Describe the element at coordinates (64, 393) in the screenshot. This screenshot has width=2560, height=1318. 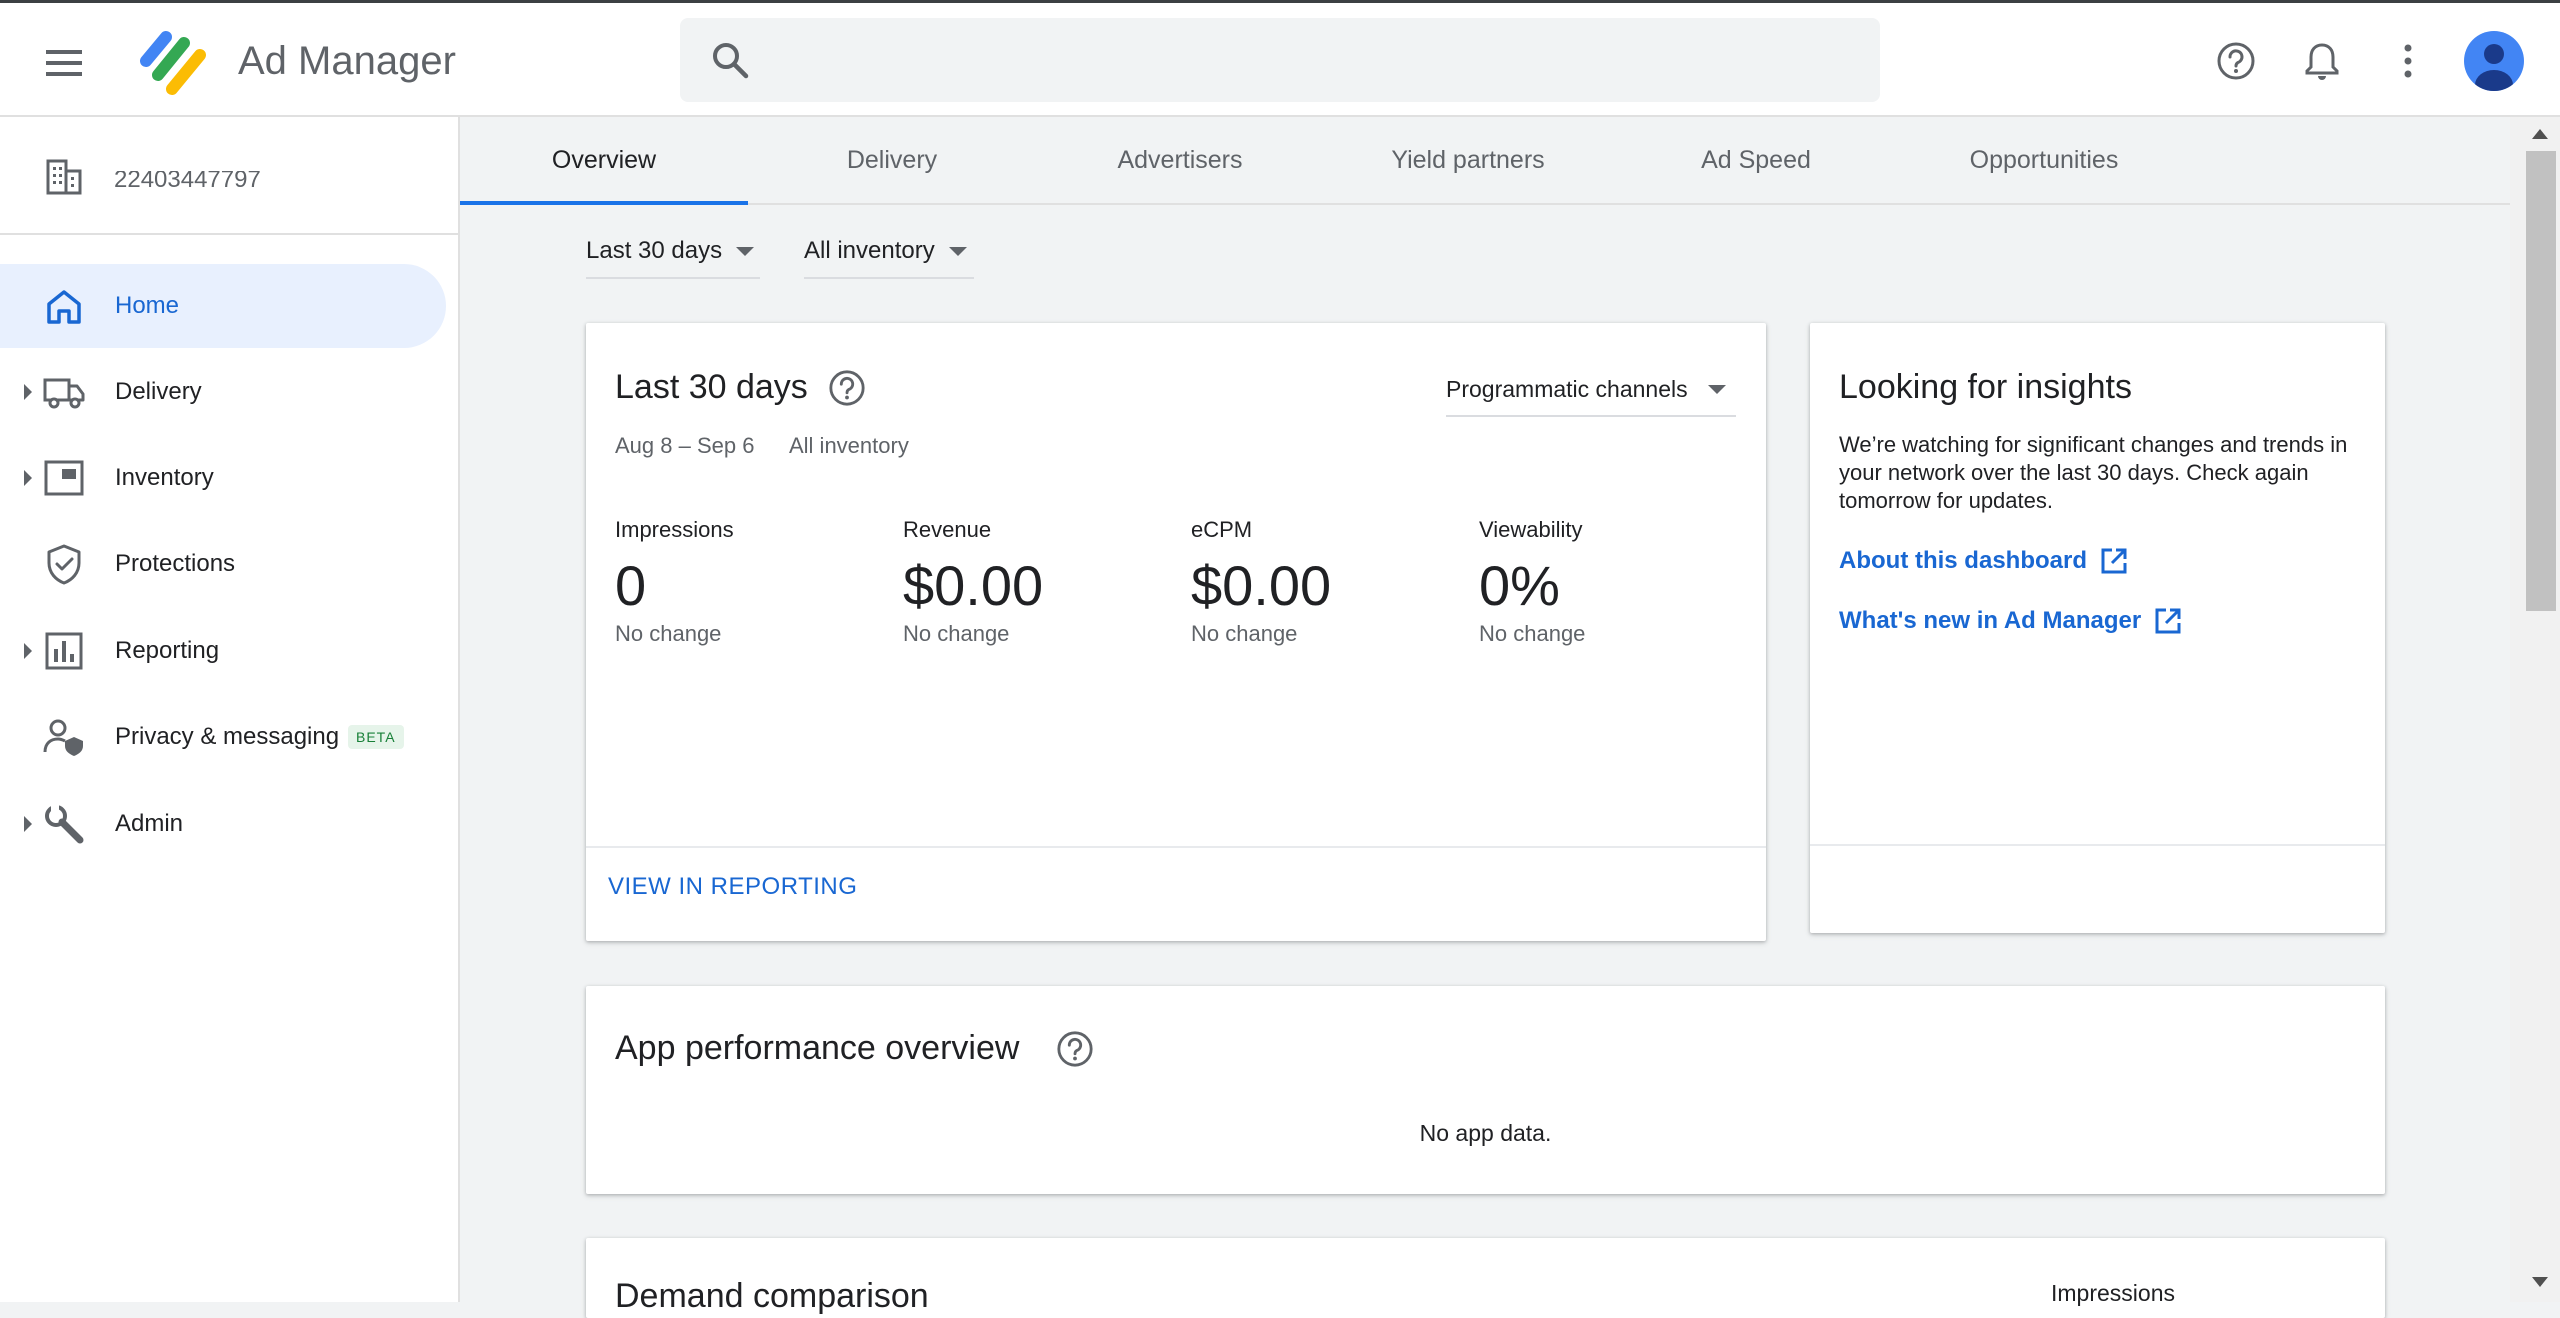
I see `truck-icon` at that location.